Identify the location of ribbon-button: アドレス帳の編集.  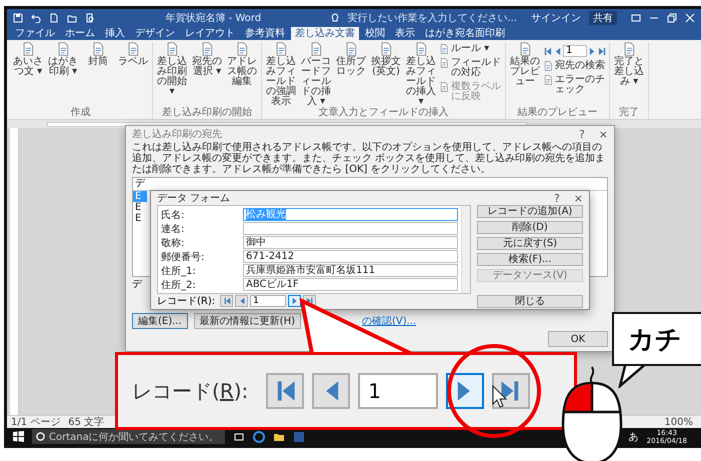
(242, 74).